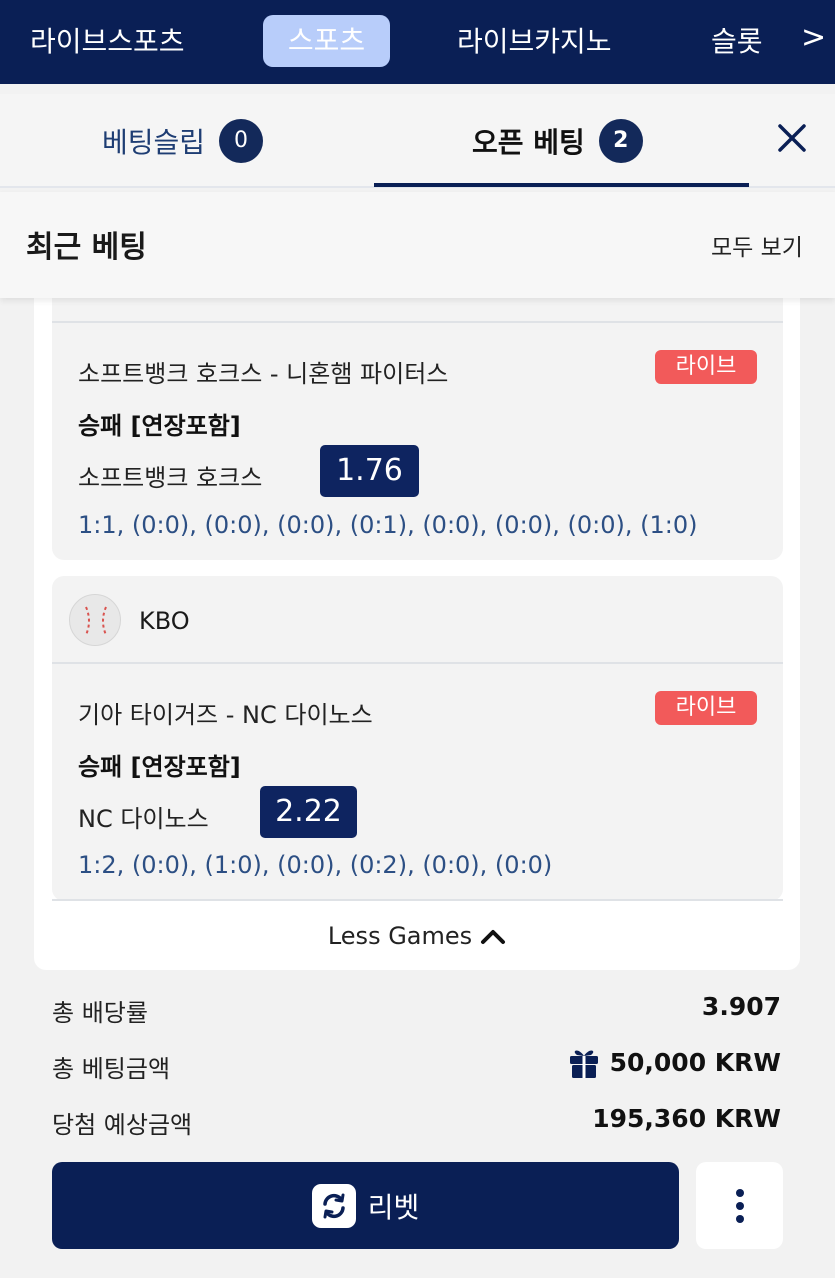  Describe the element at coordinates (164, 621) in the screenshot. I see `league-name: KBO` at that location.